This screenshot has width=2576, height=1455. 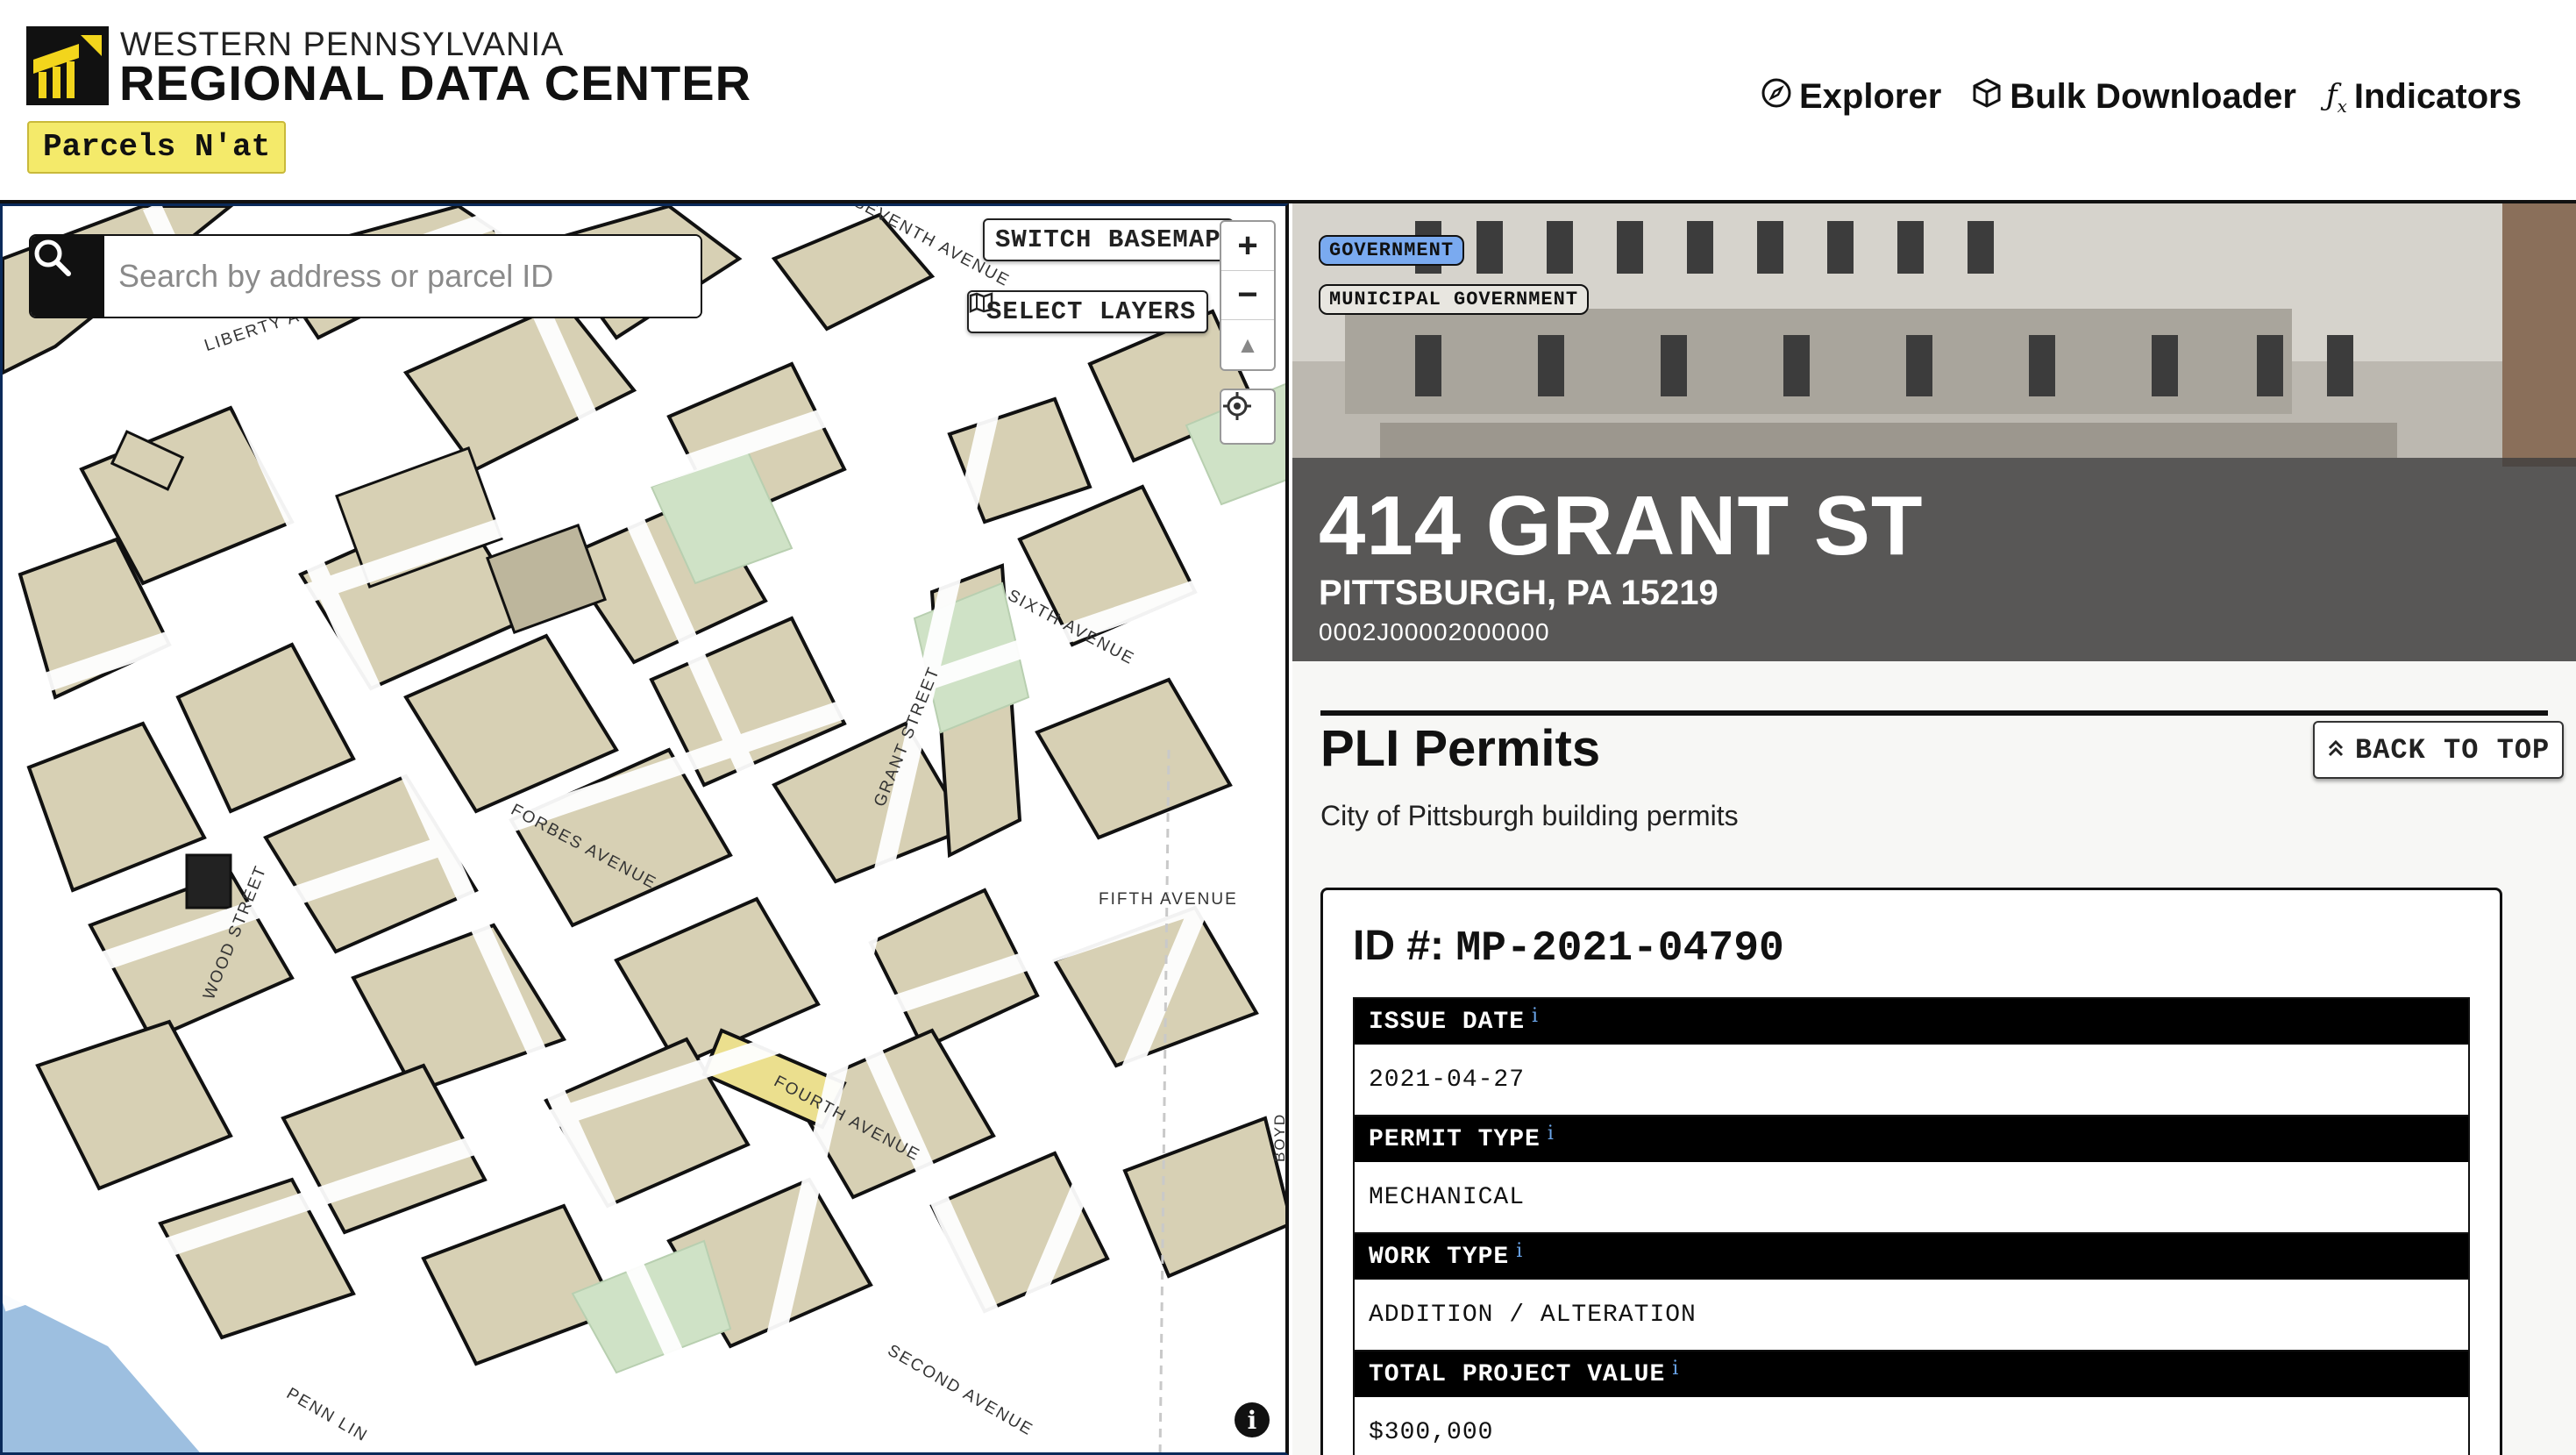 What do you see at coordinates (1519, 593) in the screenshot?
I see `parcel-city: PITTSBURGH, PA 15219` at bounding box center [1519, 593].